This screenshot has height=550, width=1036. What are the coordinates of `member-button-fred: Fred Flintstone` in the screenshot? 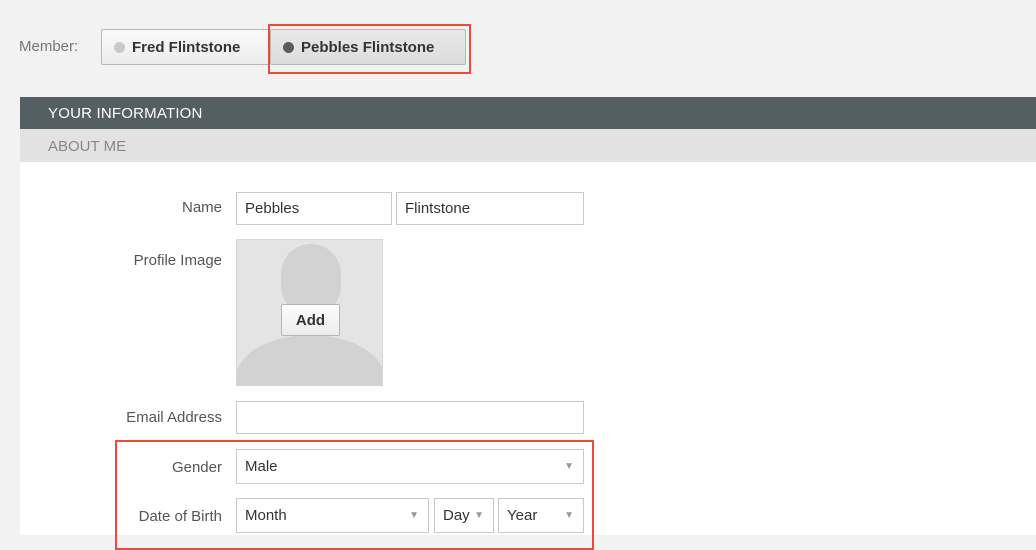 It's located at (185, 47).